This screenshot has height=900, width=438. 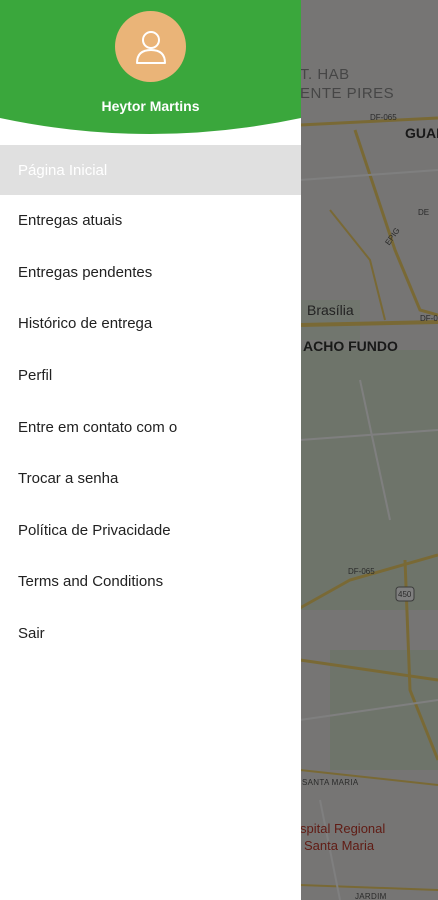 I want to click on menu-item-terms: Terms and Conditions, so click(x=150, y=582).